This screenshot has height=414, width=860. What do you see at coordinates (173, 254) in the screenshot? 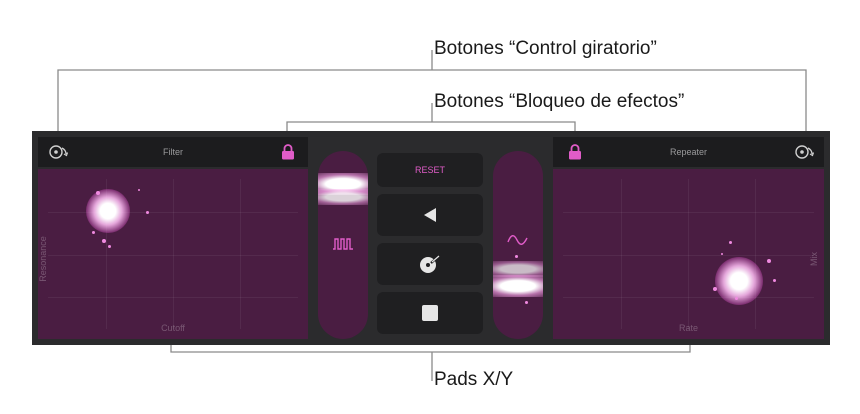
I see `left-xy-pad: Cutoff Resonance` at bounding box center [173, 254].